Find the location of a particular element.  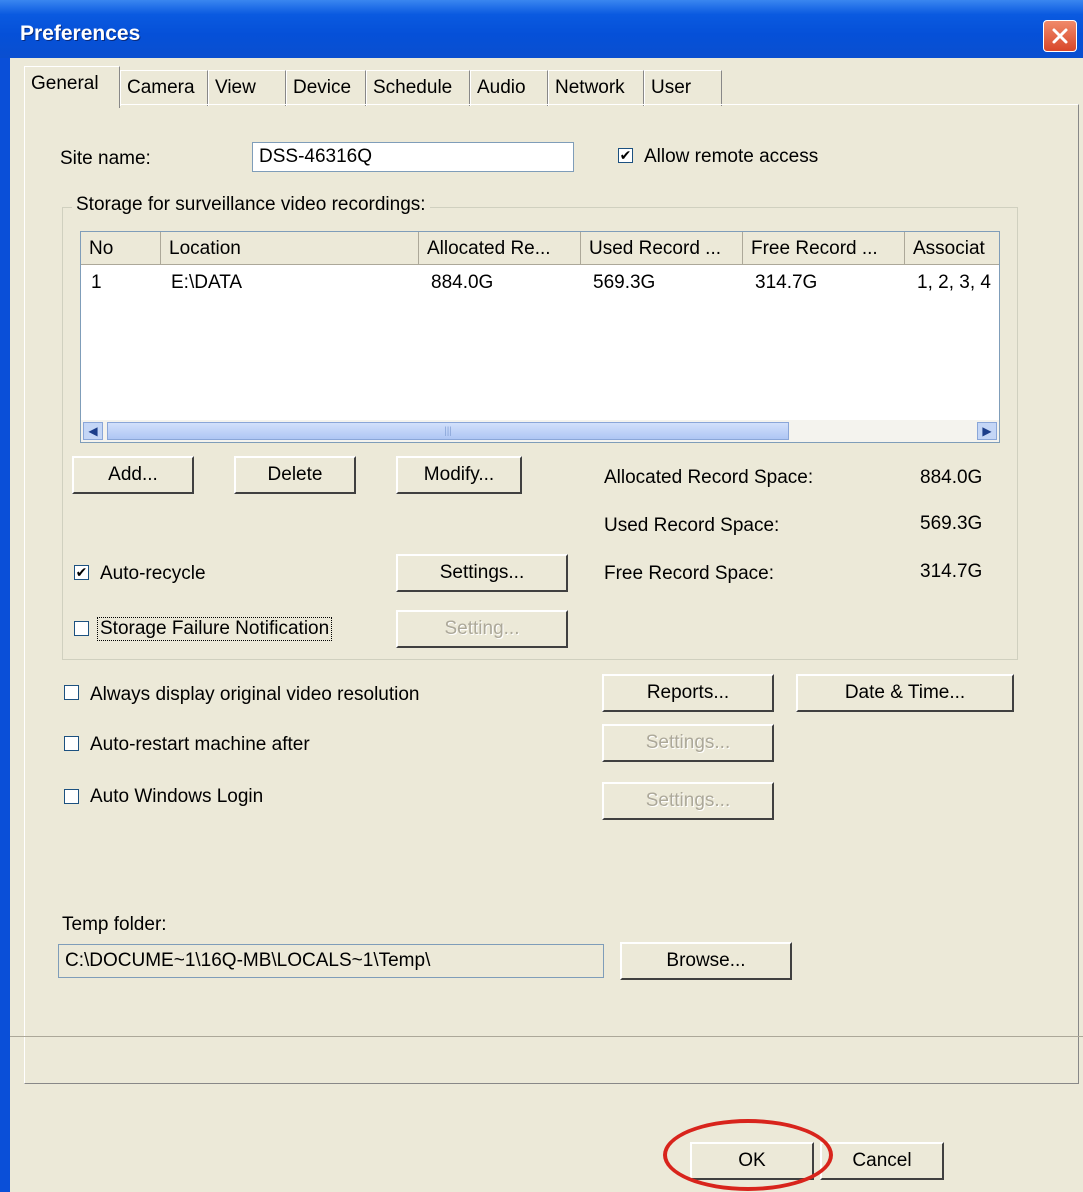

tab-label: Device is located at coordinates (322, 87).